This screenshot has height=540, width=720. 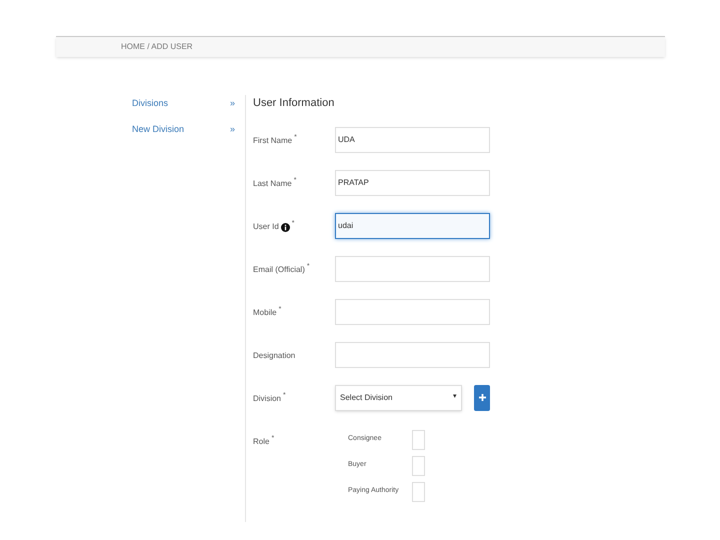 What do you see at coordinates (294, 103) in the screenshot?
I see `form-title: User Information` at bounding box center [294, 103].